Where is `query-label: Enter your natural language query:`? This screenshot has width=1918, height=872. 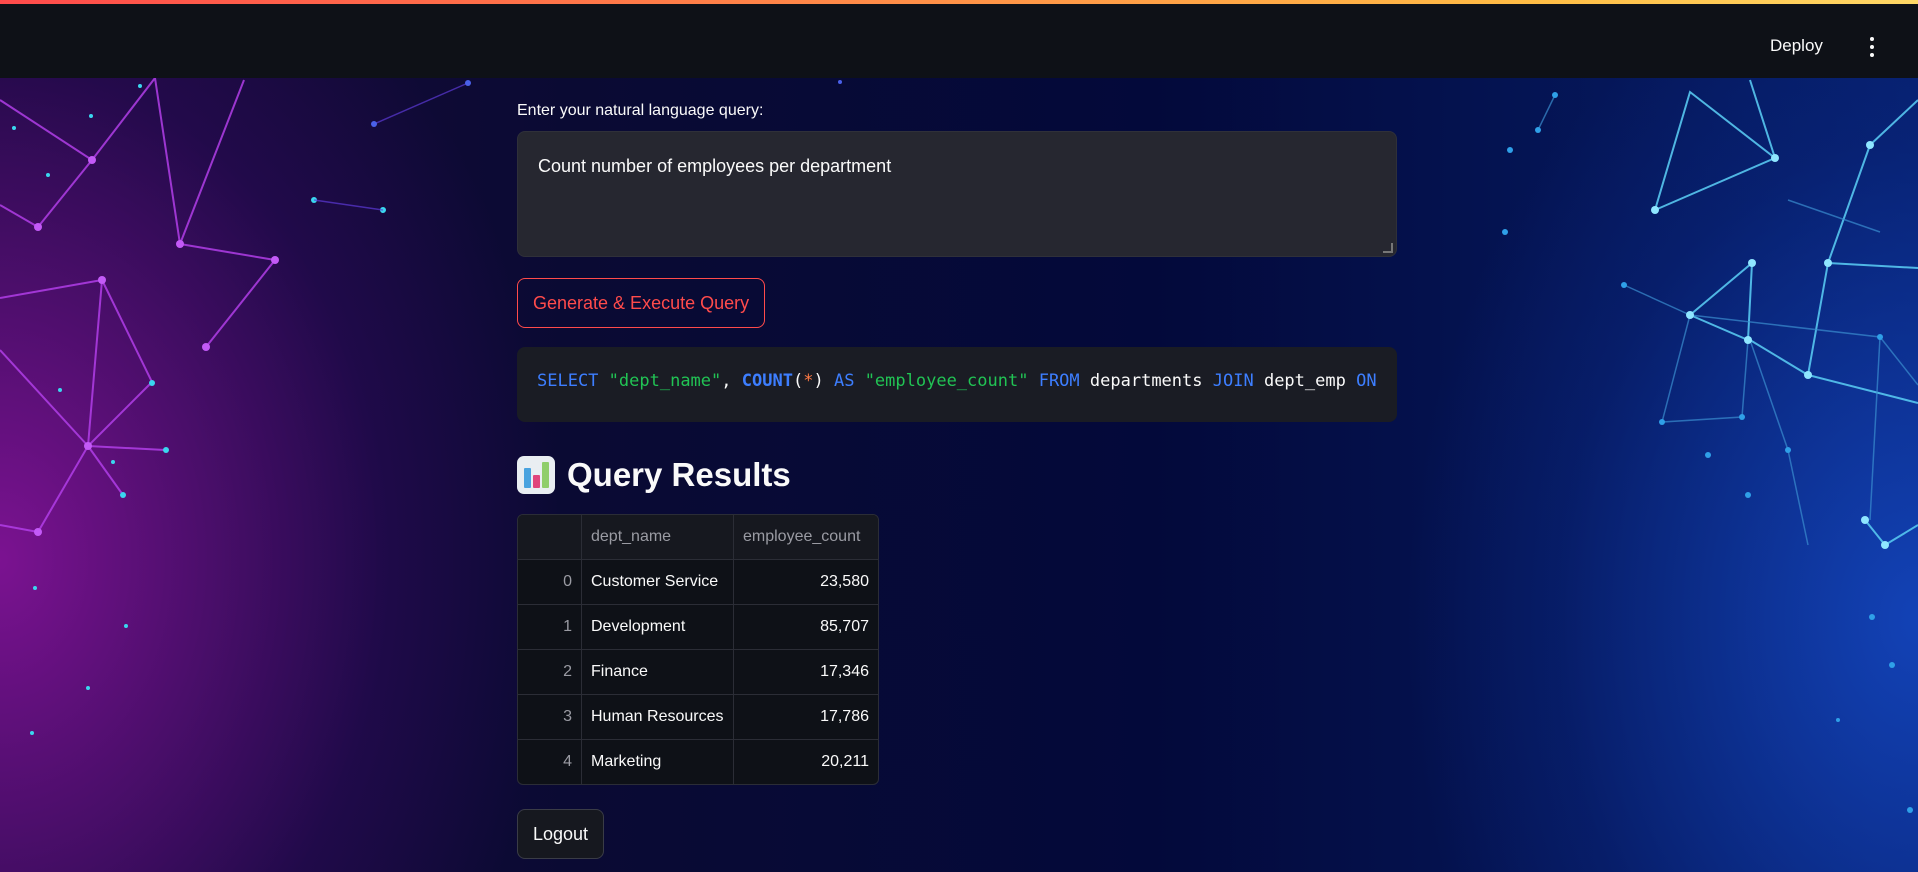
query-label: Enter your natural language query: is located at coordinates (640, 110).